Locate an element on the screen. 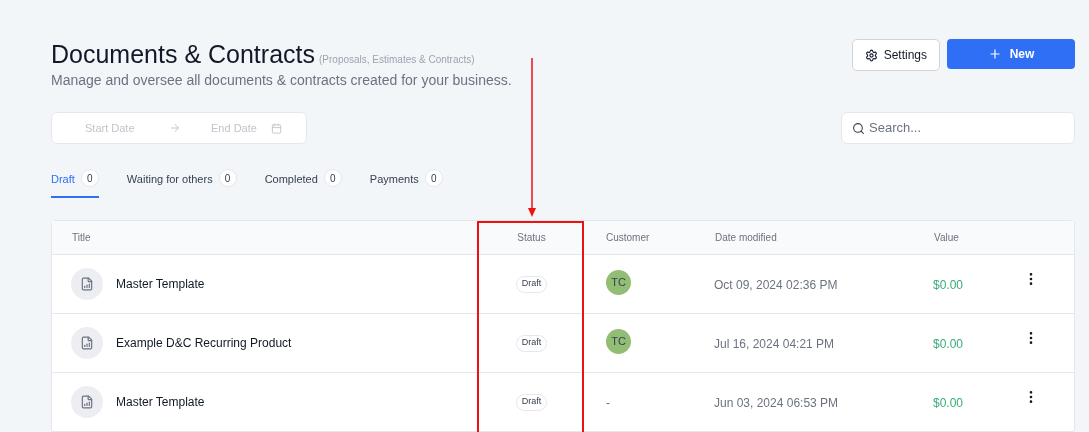 This screenshot has height=432, width=1089. column-header: Date modified is located at coordinates (746, 237).